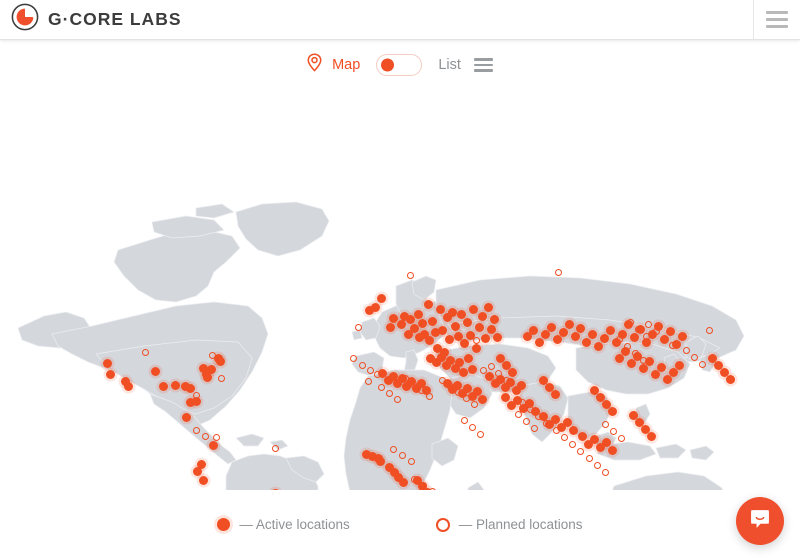 This screenshot has width=800, height=559. What do you see at coordinates (483, 65) in the screenshot?
I see `list-lines-icon` at bounding box center [483, 65].